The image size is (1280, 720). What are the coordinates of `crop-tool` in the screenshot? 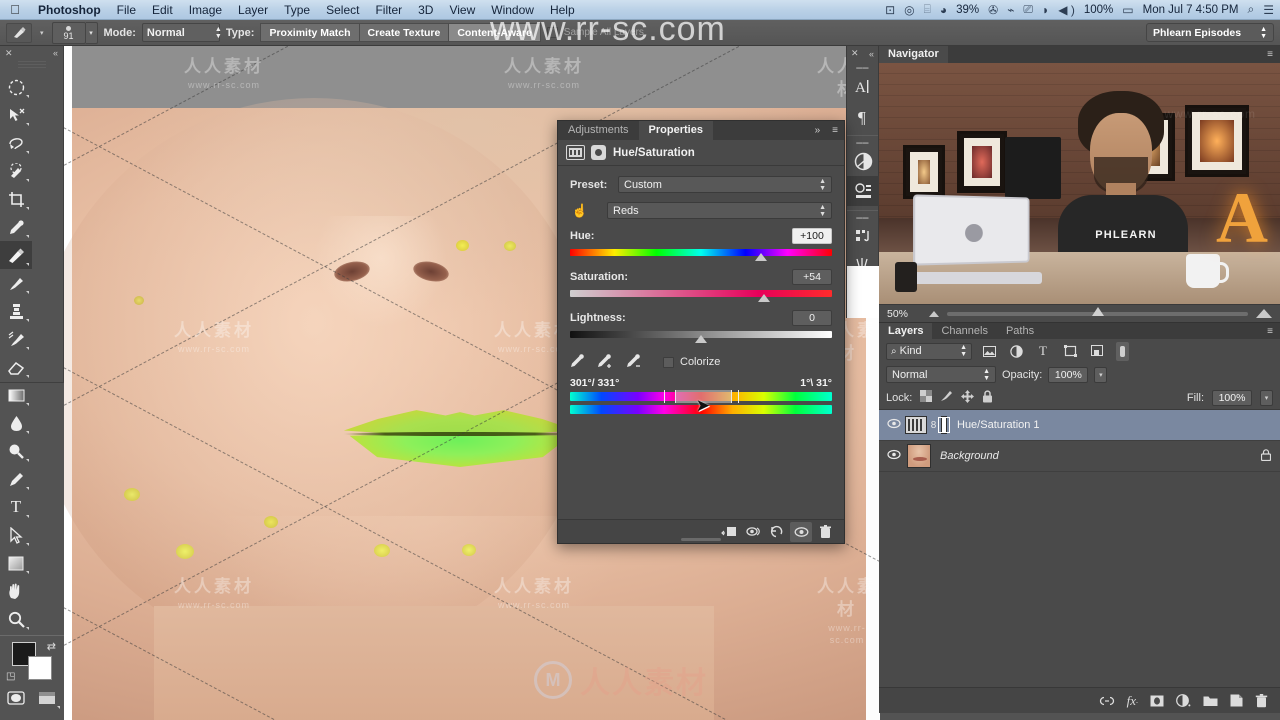 It's located at (16, 199).